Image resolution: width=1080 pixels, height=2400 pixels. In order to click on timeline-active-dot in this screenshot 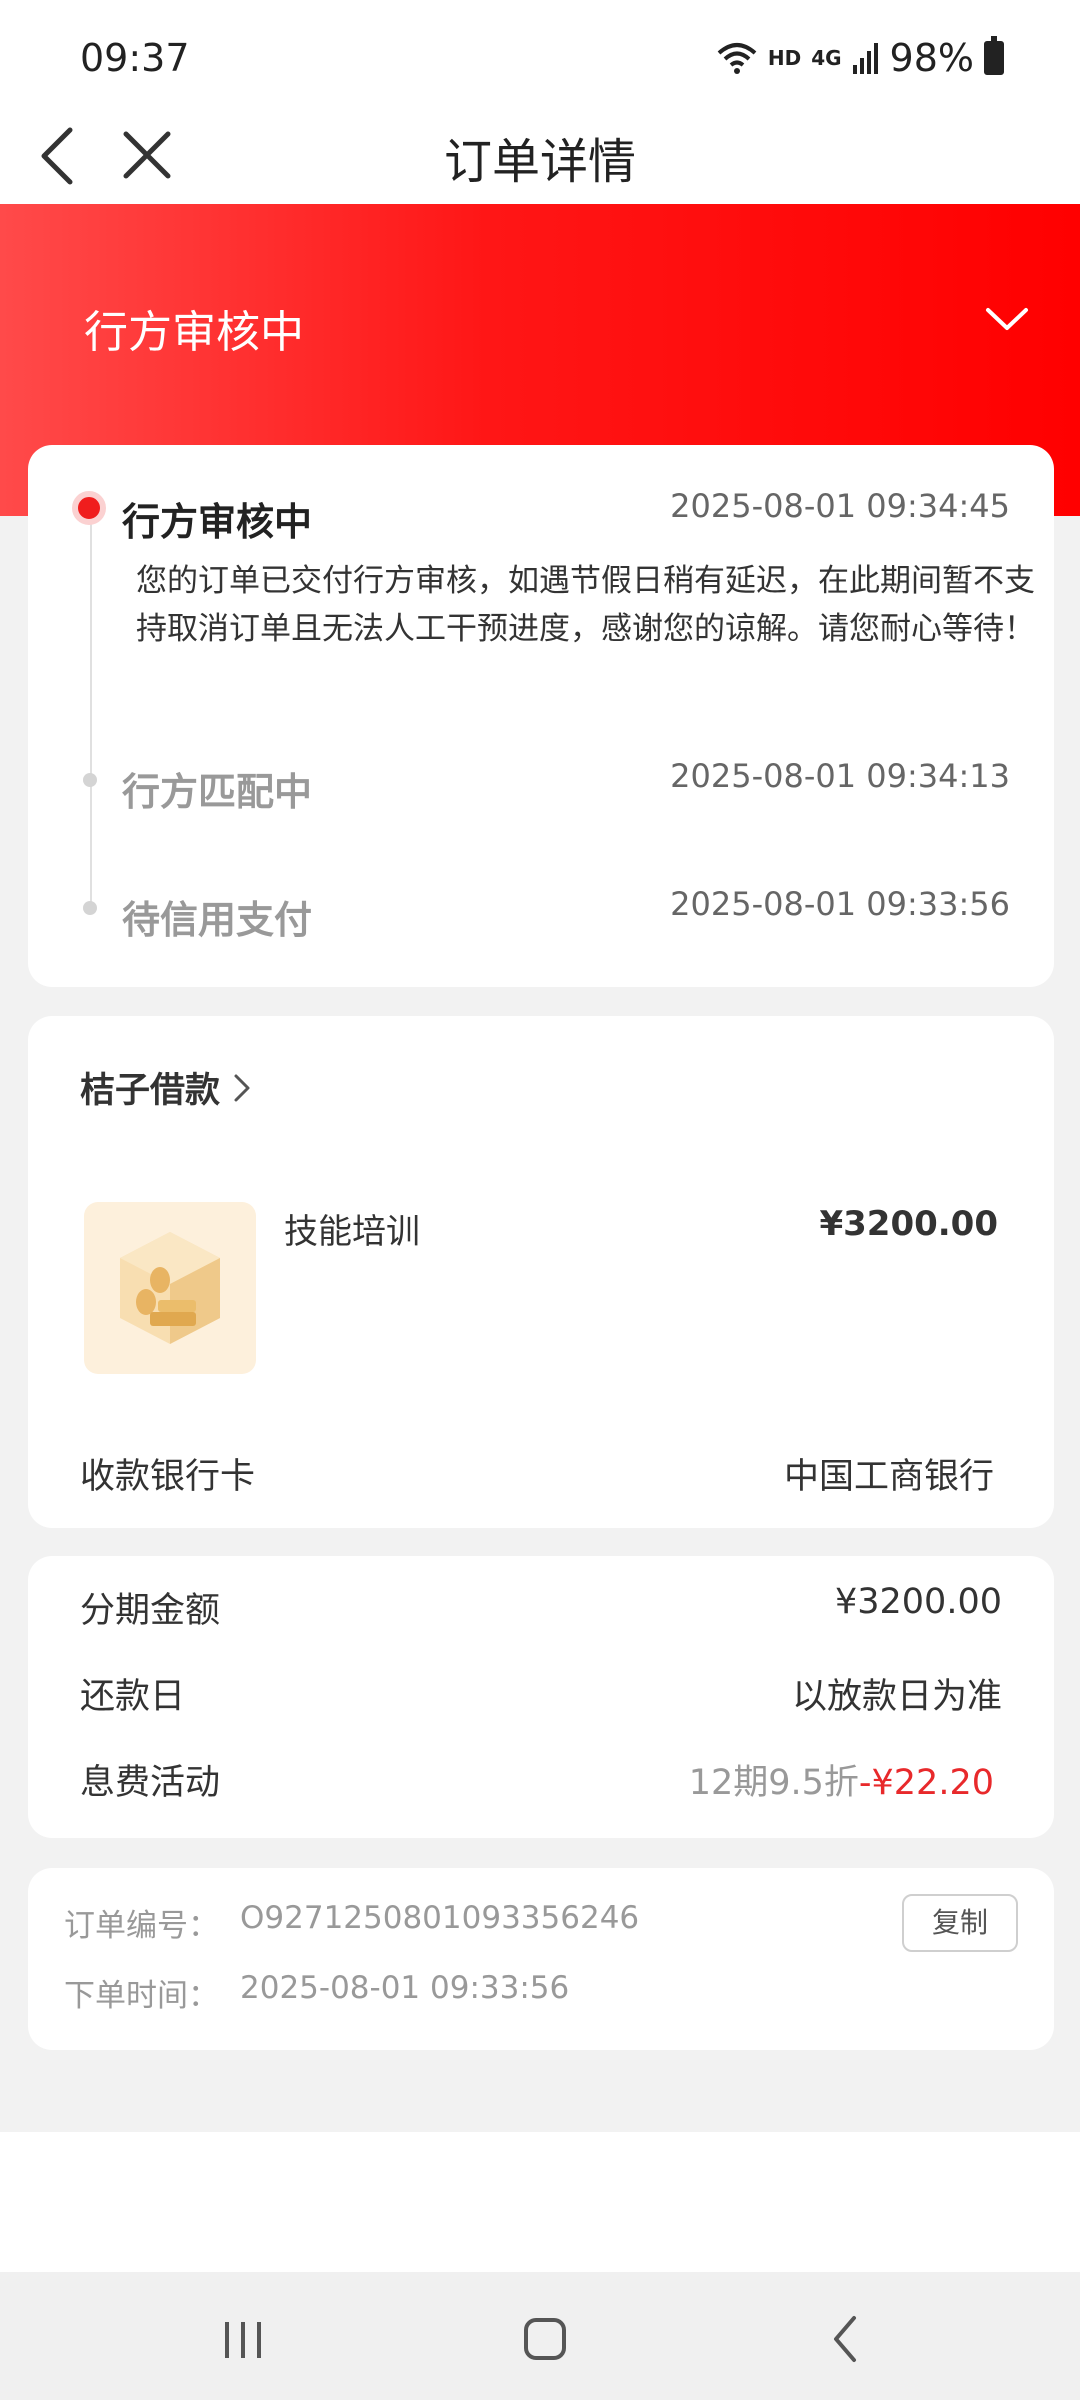, I will do `click(89, 508)`.